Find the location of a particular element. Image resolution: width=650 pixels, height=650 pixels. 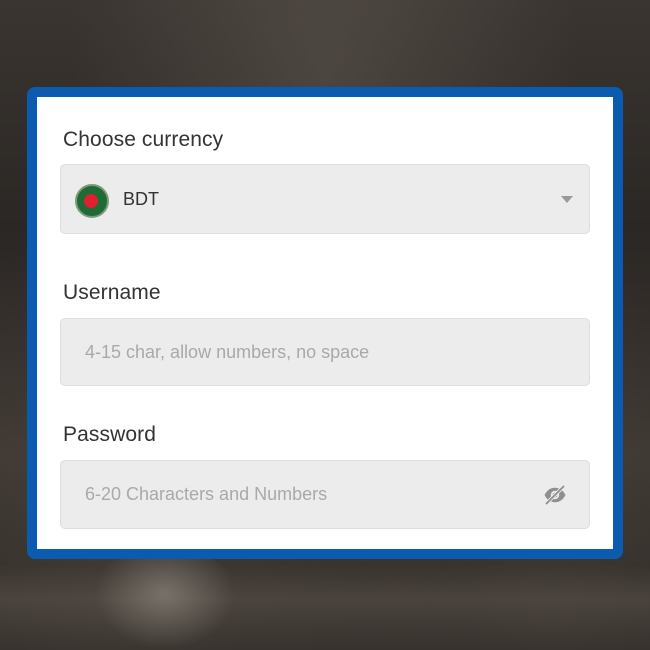

username-input is located at coordinates (325, 352).